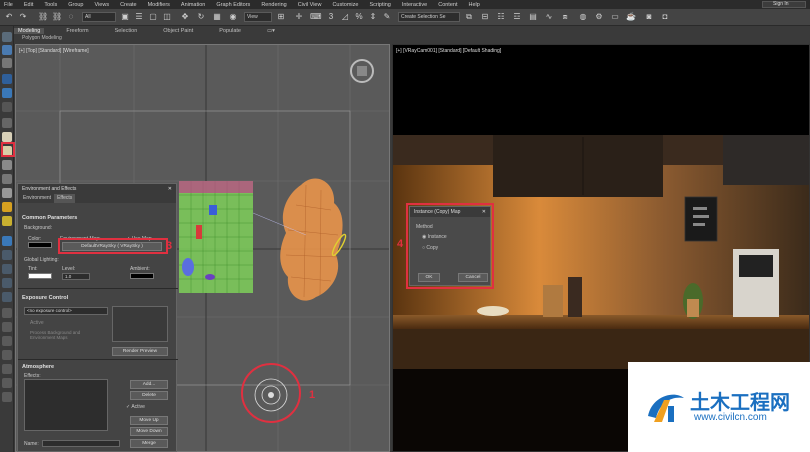  I want to click on active-effect-checkbox: ✓ Active, so click(135, 407).